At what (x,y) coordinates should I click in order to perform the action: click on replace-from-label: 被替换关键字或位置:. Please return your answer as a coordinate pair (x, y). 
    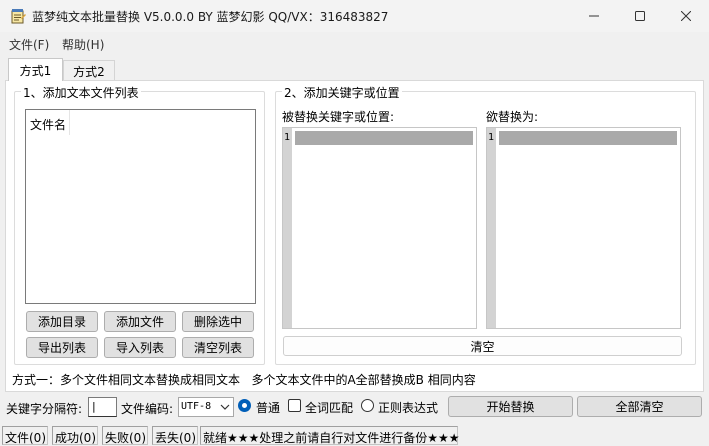
    Looking at the image, I should click on (338, 117).